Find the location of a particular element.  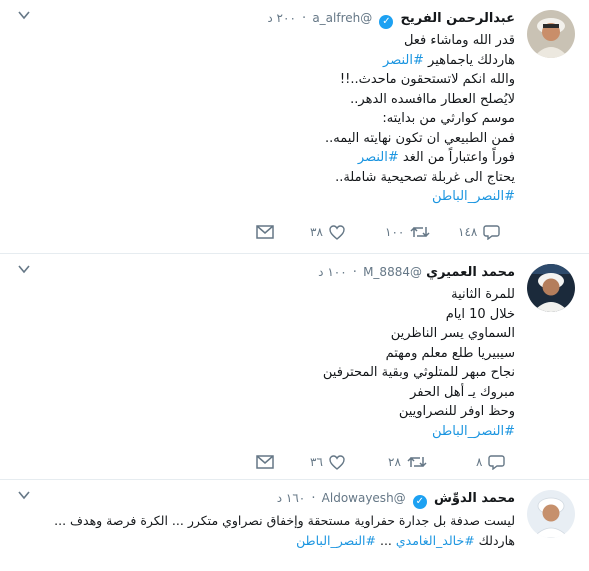

tweet-line: لايُصلح العطار ماافسده الدهر.. is located at coordinates (432, 99).